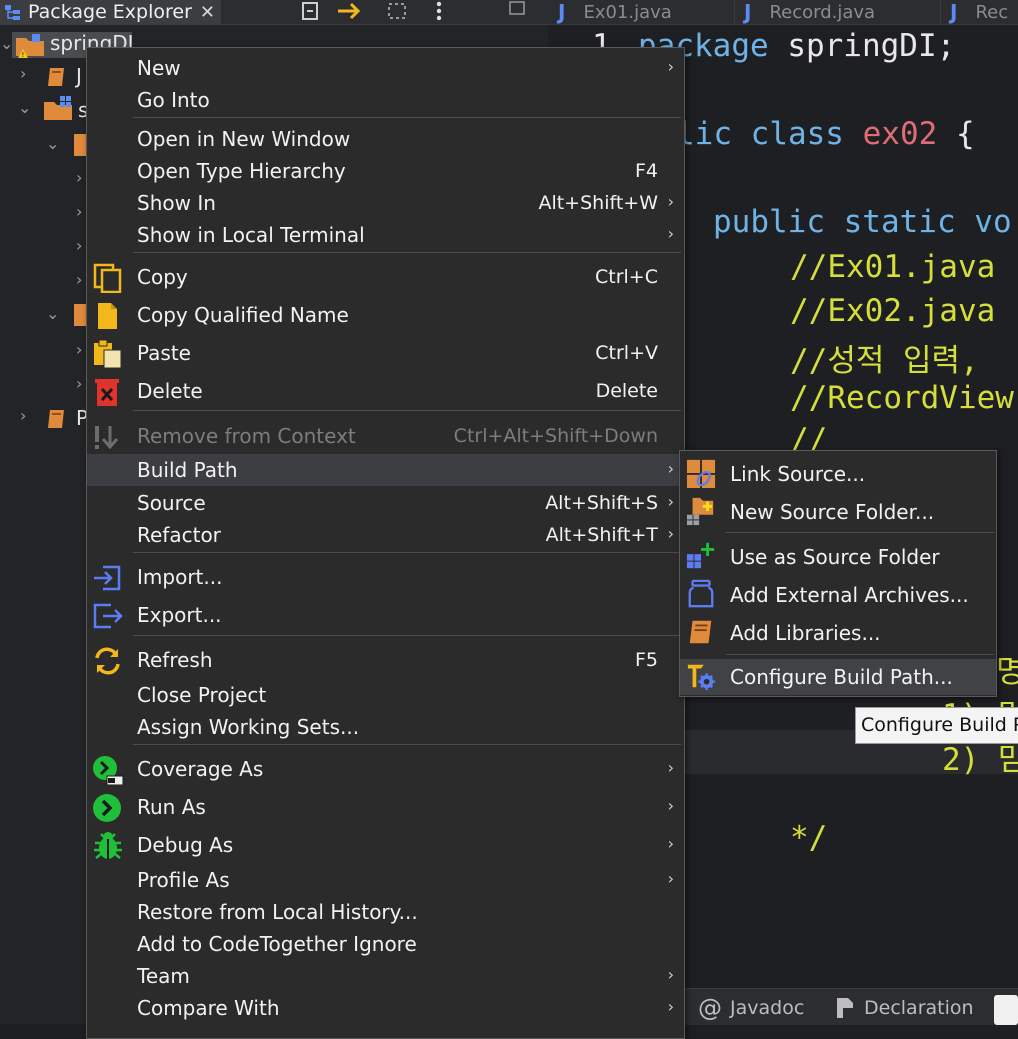 The width and height of the screenshot is (1018, 1039). Describe the element at coordinates (44, 419) in the screenshot. I see `tree-item-referenced: › P` at that location.